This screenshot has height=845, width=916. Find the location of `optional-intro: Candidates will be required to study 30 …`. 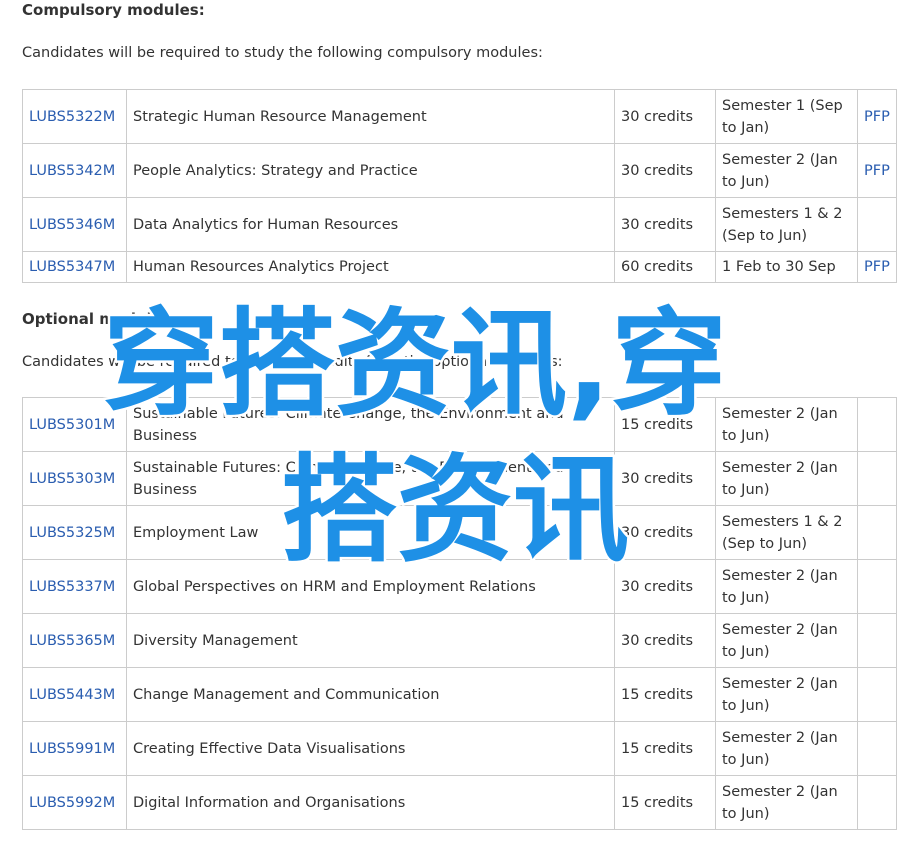

optional-intro: Candidates will be required to study 30 … is located at coordinates (292, 362).